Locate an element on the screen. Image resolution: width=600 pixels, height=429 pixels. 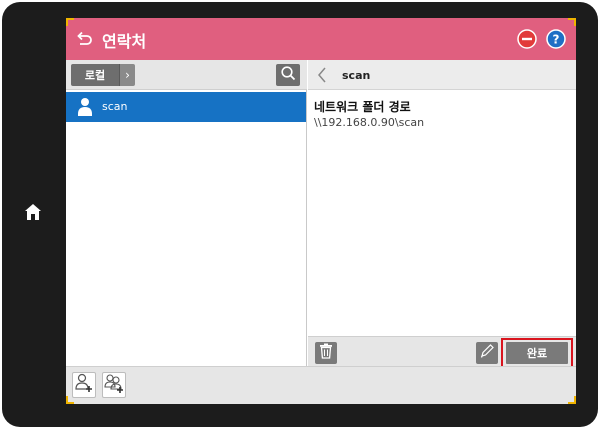
search-button is located at coordinates (288, 75).